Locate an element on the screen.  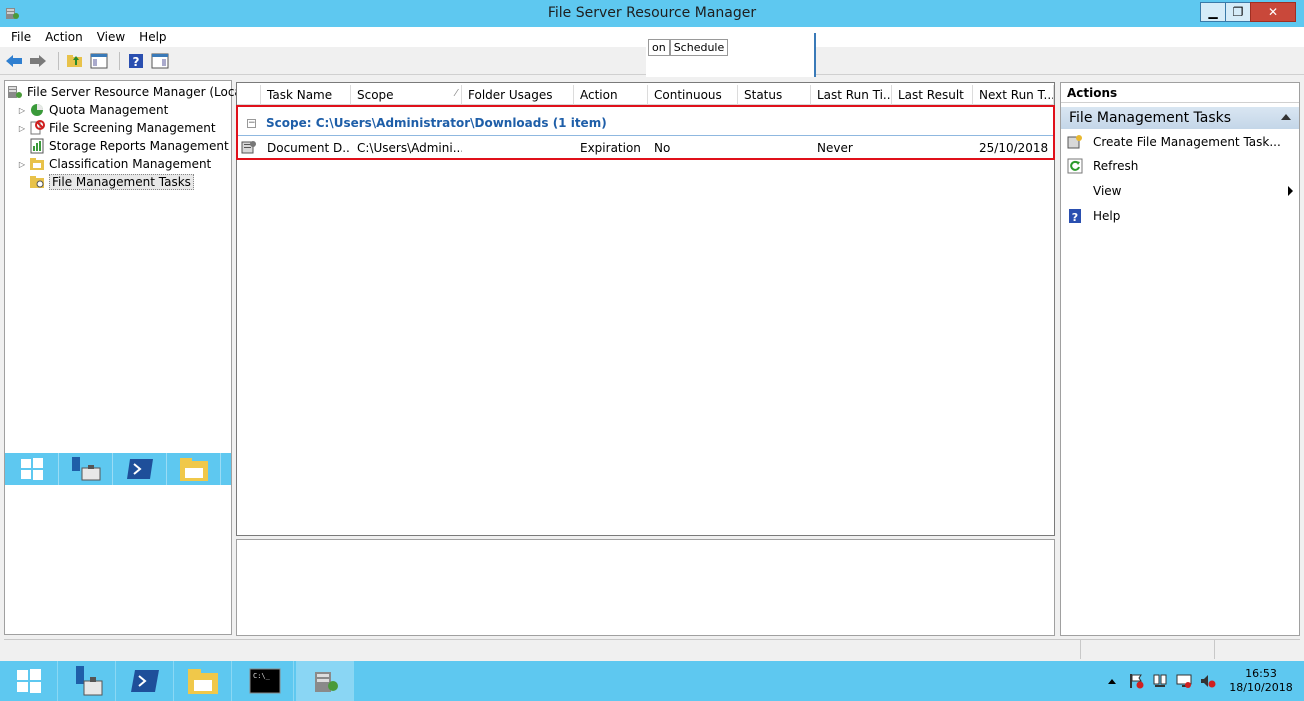
file-management-tasks-icon is located at coordinates (37, 182).